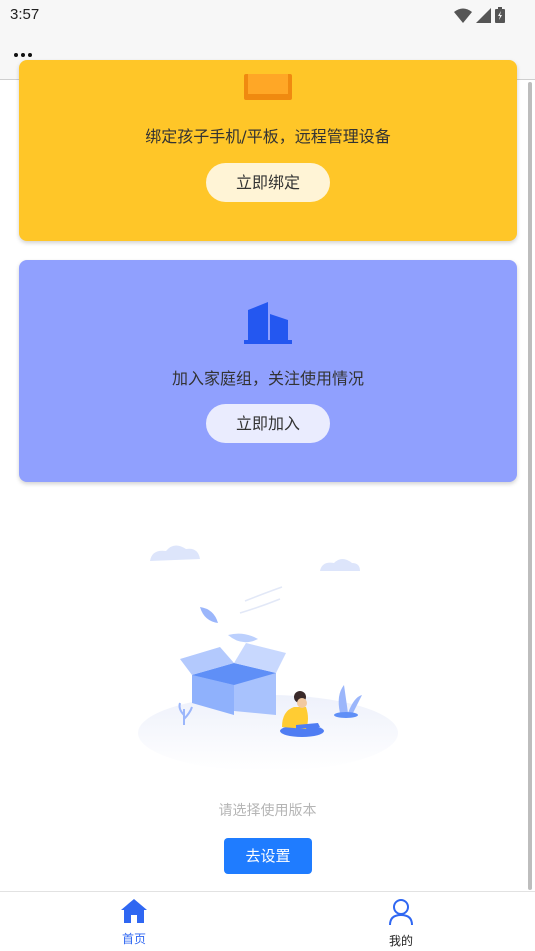  Describe the element at coordinates (401, 912) in the screenshot. I see `user-icon` at that location.